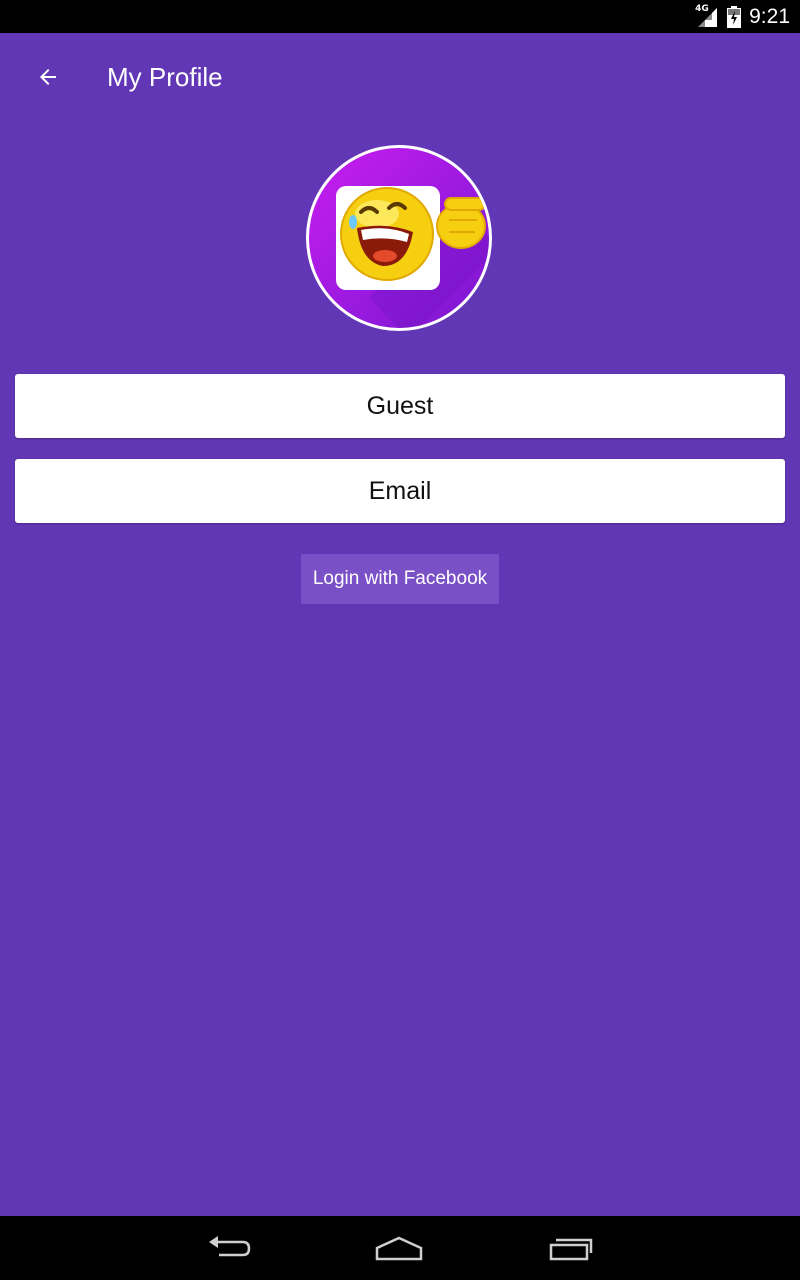 Image resolution: width=800 pixels, height=1280 pixels. I want to click on login-with-facebook-button: Login with Facebook, so click(400, 579).